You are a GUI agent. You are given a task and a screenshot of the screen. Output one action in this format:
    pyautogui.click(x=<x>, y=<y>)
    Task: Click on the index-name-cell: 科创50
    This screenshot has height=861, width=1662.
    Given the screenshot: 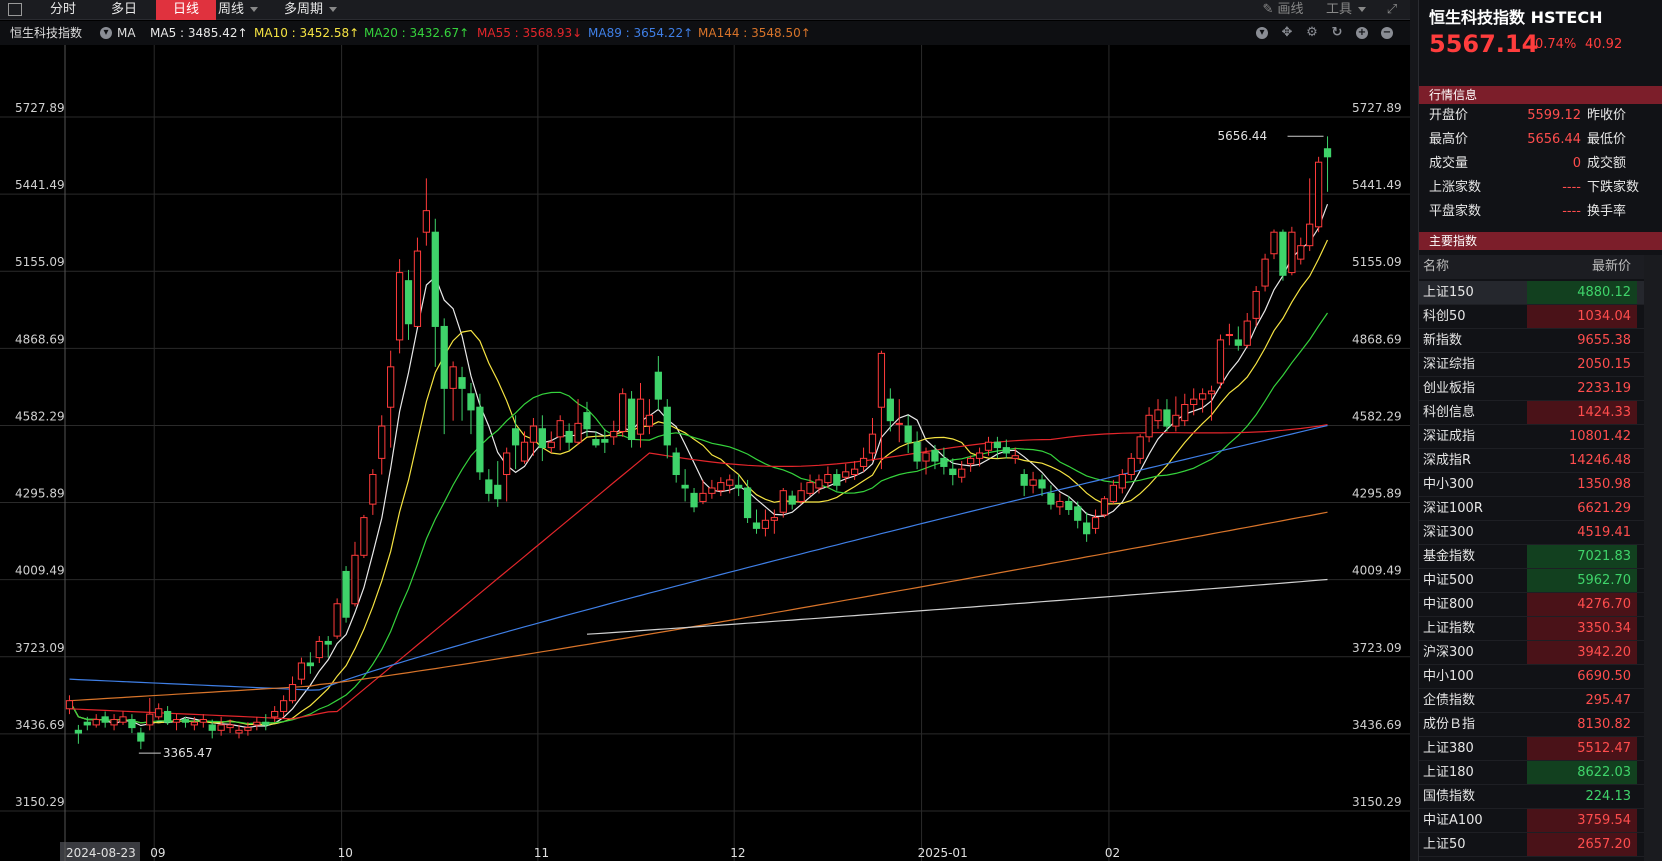 What is the action you would take?
    pyautogui.click(x=1444, y=316)
    